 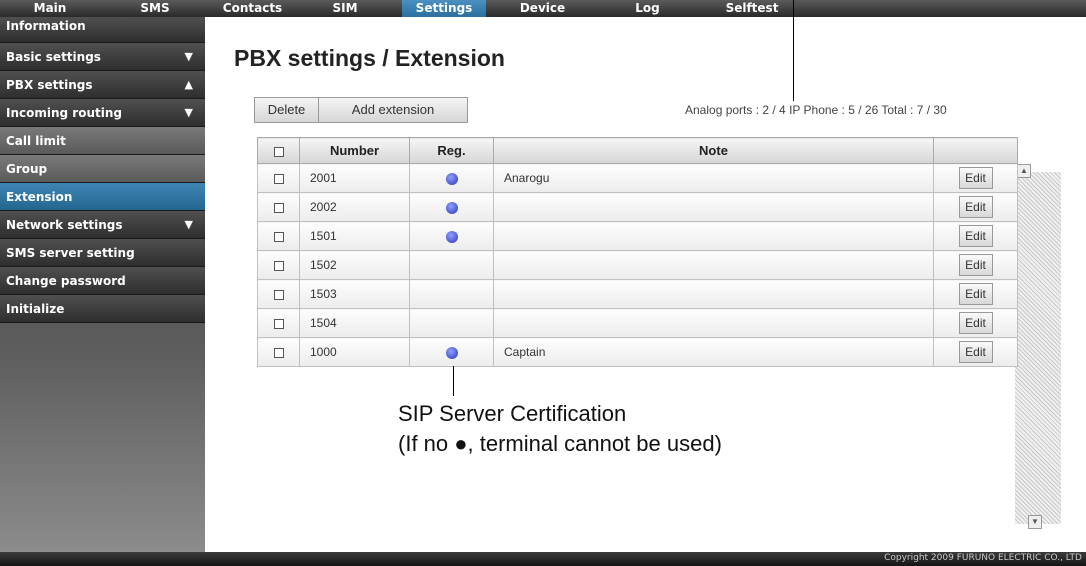 What do you see at coordinates (393, 110) in the screenshot?
I see `add-extension-button: Add extension` at bounding box center [393, 110].